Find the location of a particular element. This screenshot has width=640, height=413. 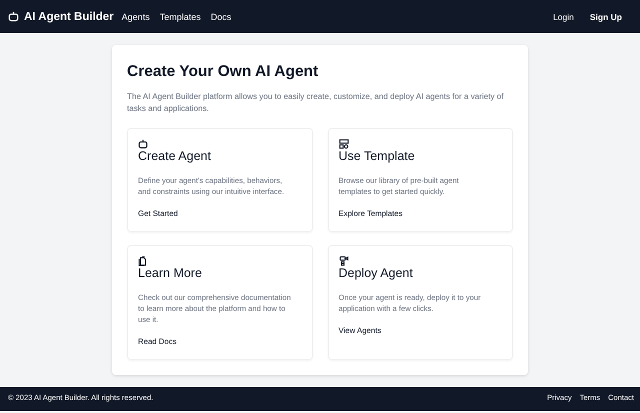

signup-link: Sign Up is located at coordinates (606, 17).